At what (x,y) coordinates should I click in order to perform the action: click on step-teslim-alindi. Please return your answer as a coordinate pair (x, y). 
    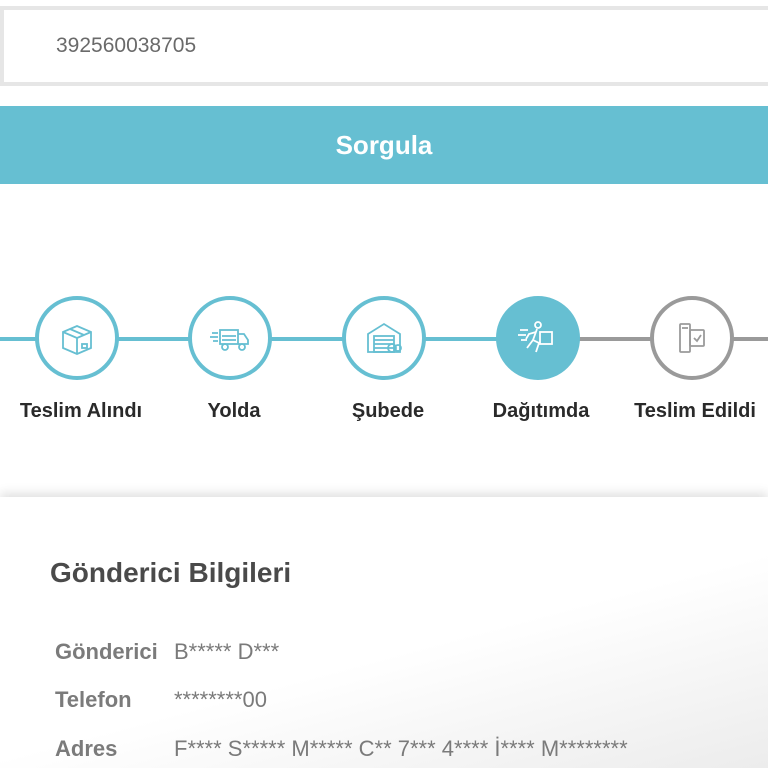
    Looking at the image, I should click on (77, 338).